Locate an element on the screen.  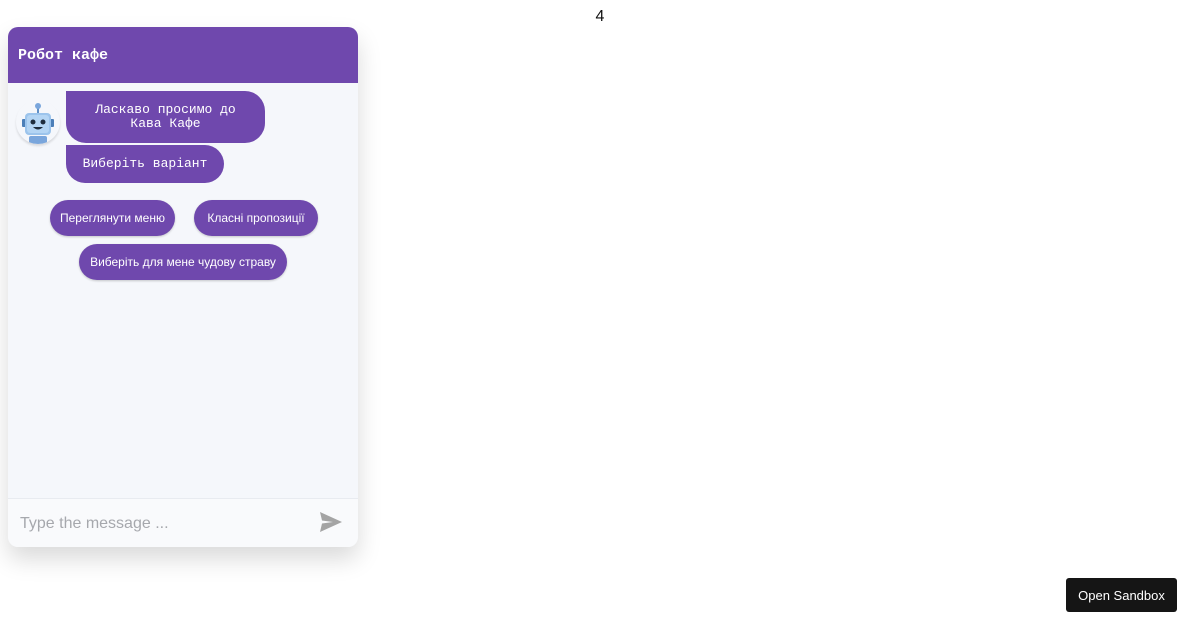
robot-icon is located at coordinates (38, 123).